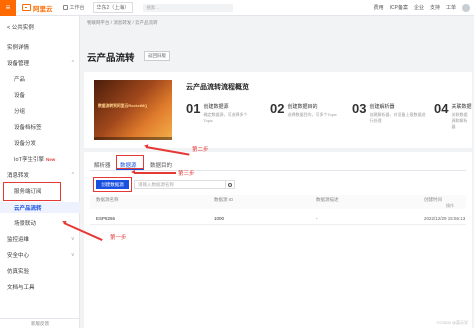 This screenshot has height=328, width=474. What do you see at coordinates (317, 218) in the screenshot?
I see `row-desc: -` at bounding box center [317, 218].